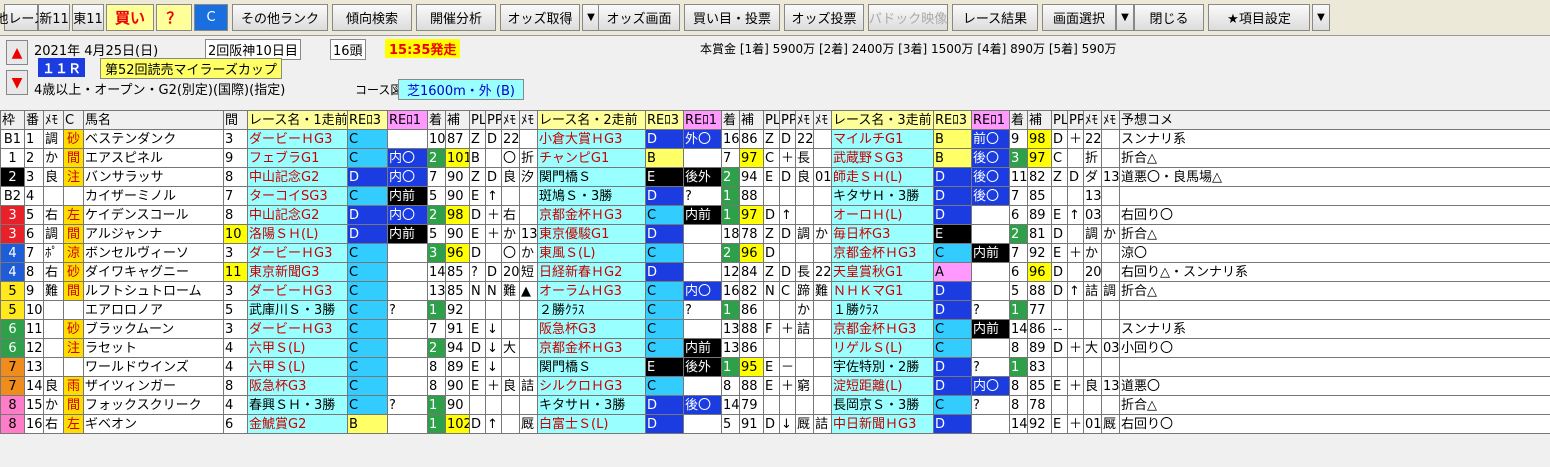  I want to click on close-button: 閉じる, so click(1169, 17).